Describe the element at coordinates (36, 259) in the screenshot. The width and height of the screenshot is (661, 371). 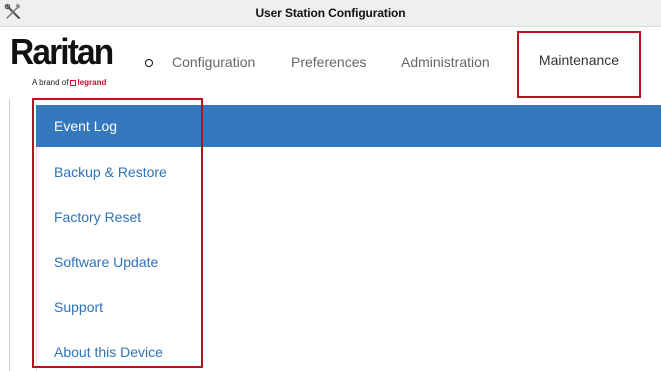
I see `menu-border-line` at that location.